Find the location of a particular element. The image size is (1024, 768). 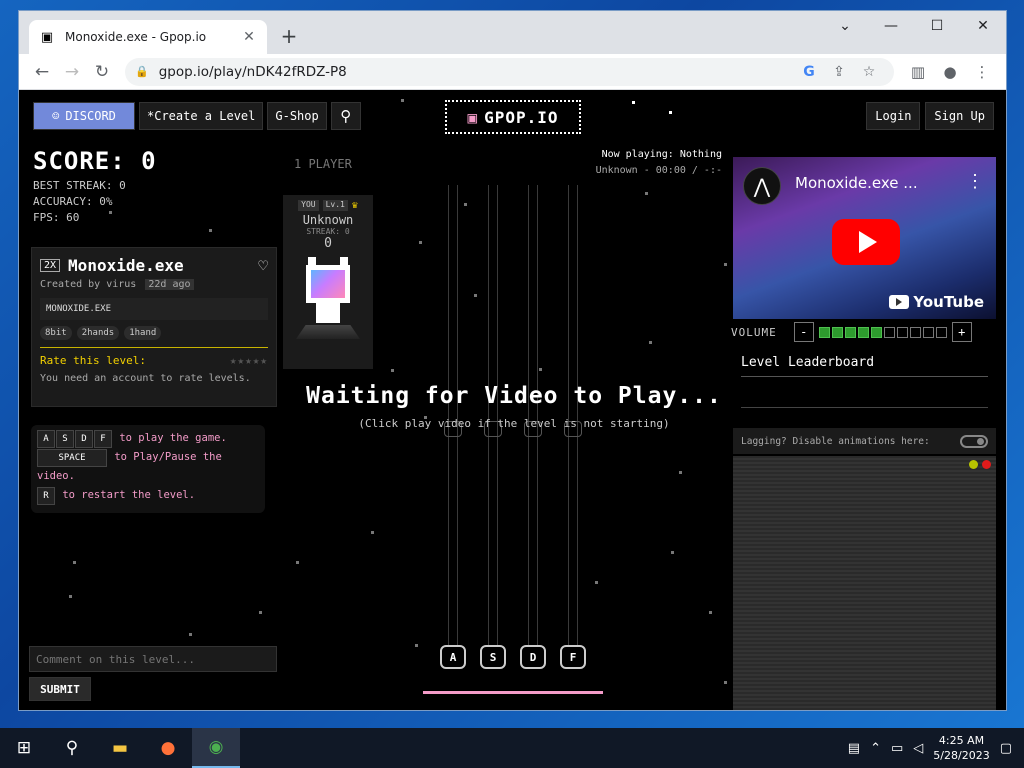

rate-label: Rate this level: is located at coordinates (93, 360).